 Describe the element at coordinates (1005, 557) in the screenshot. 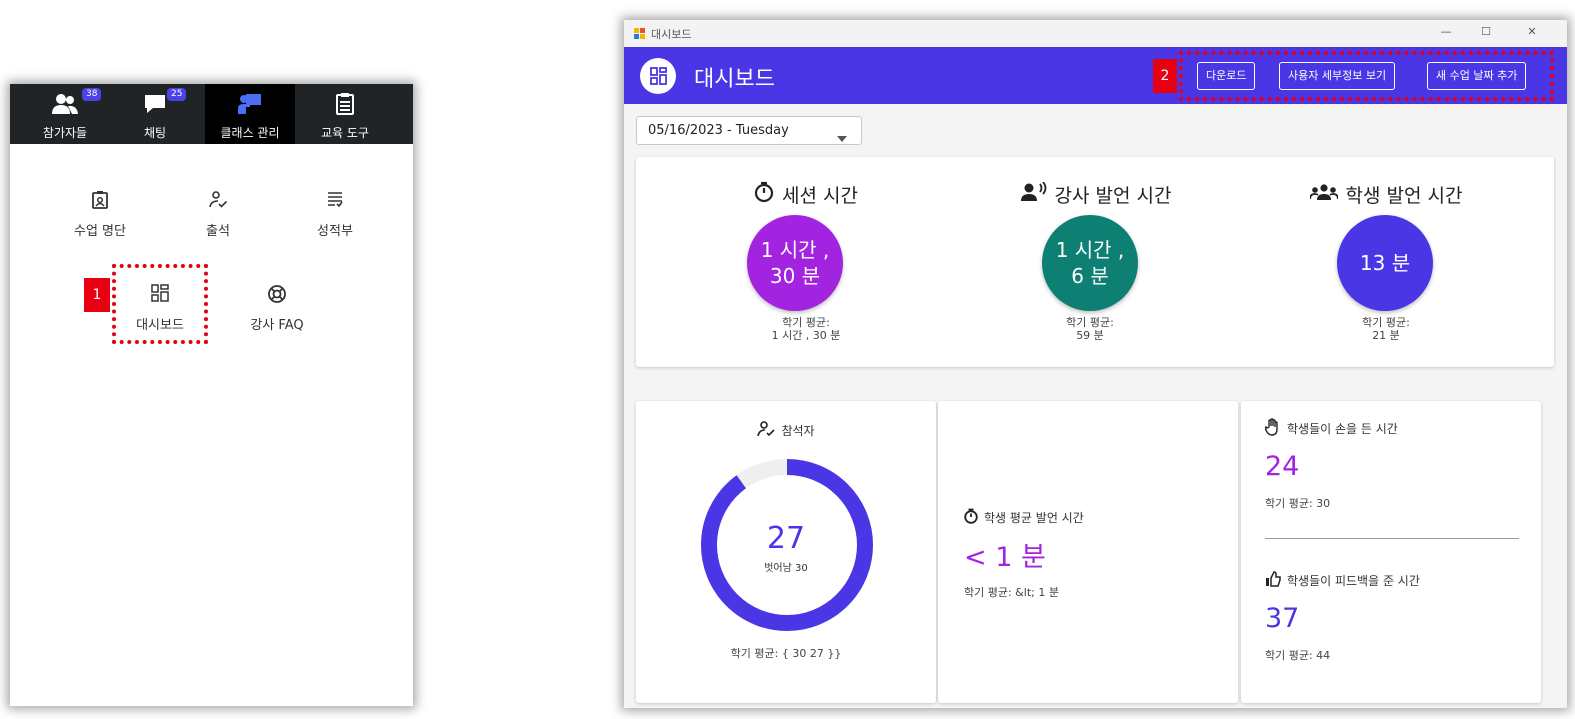

I see `student-average-speaking-value: < 1 분` at that location.